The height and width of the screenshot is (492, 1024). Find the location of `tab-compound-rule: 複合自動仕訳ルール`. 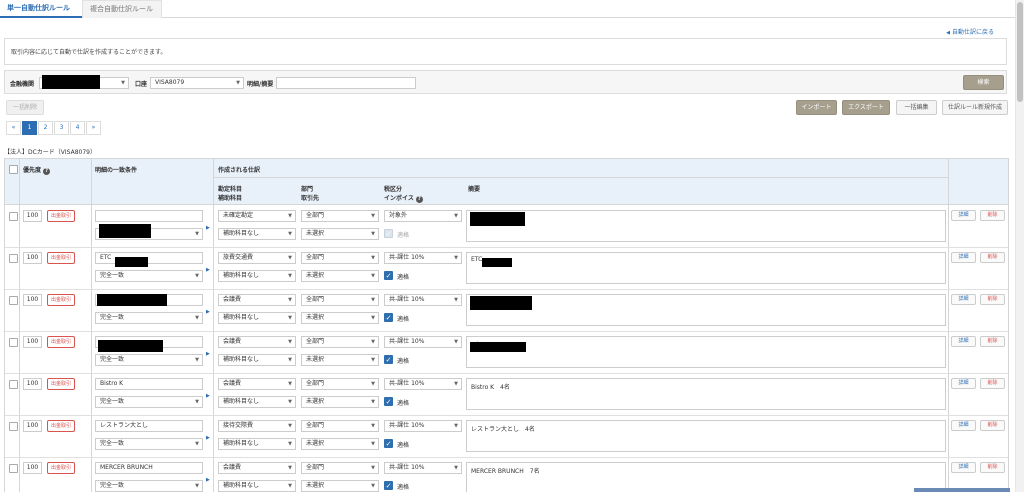

tab-compound-rule: 複合自動仕訳ルール is located at coordinates (122, 9).